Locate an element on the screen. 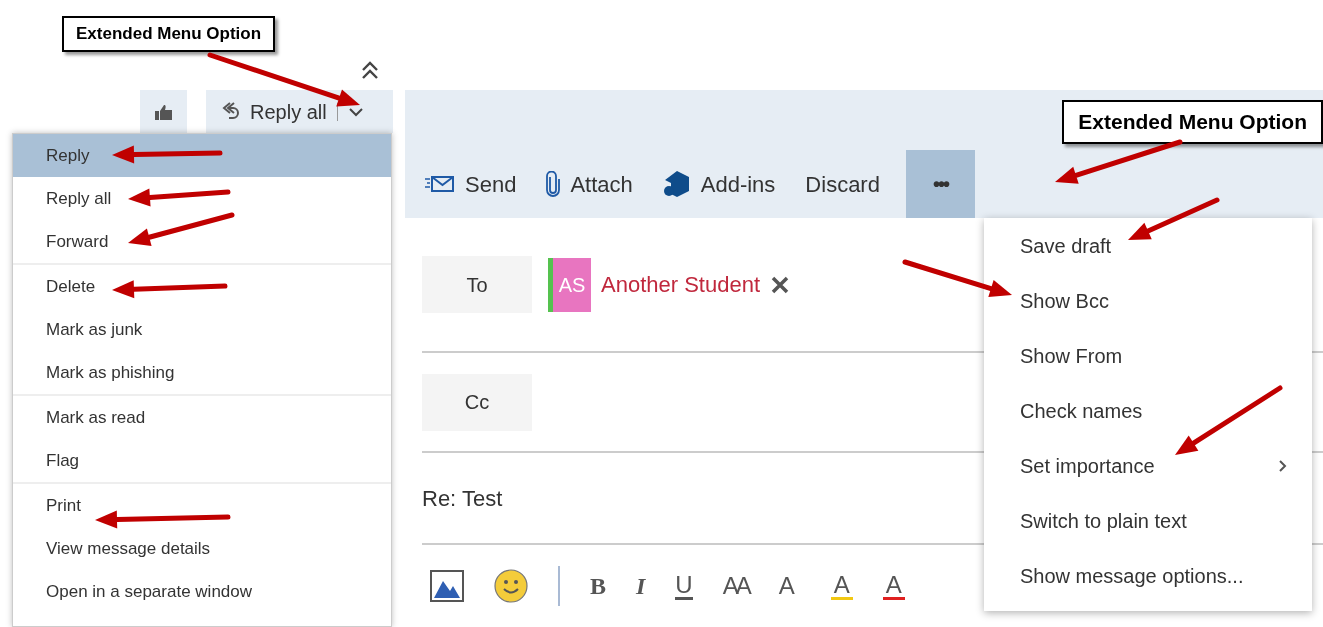 Image resolution: width=1323 pixels, height=627 pixels. reply-all-split-button: Reply all is located at coordinates (299, 111).